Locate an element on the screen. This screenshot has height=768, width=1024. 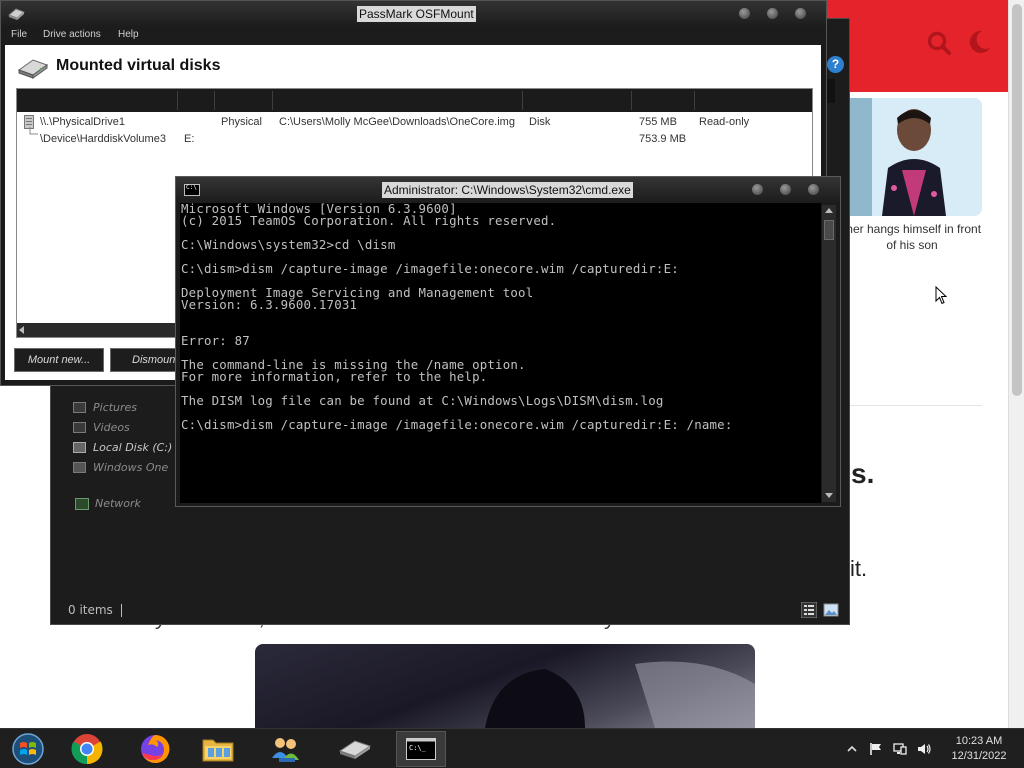
cell-properties: Read-only is located at coordinates (724, 122).